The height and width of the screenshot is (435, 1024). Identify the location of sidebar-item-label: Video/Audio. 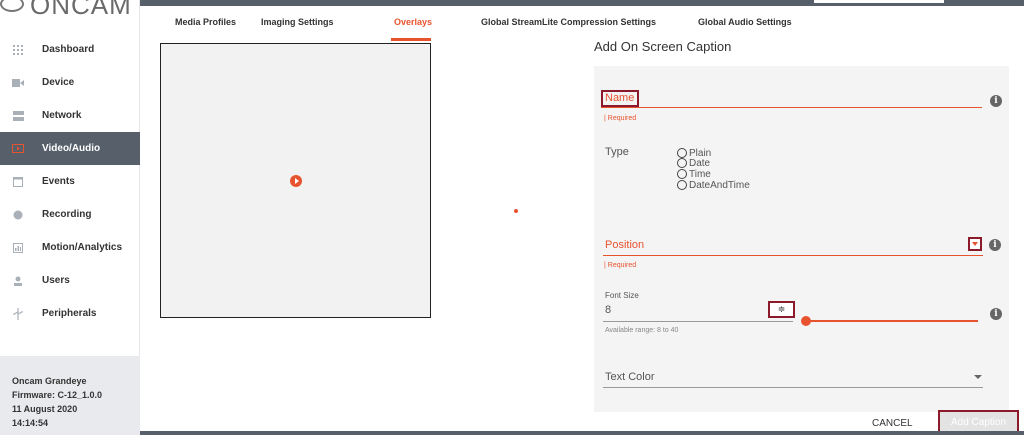
(71, 148).